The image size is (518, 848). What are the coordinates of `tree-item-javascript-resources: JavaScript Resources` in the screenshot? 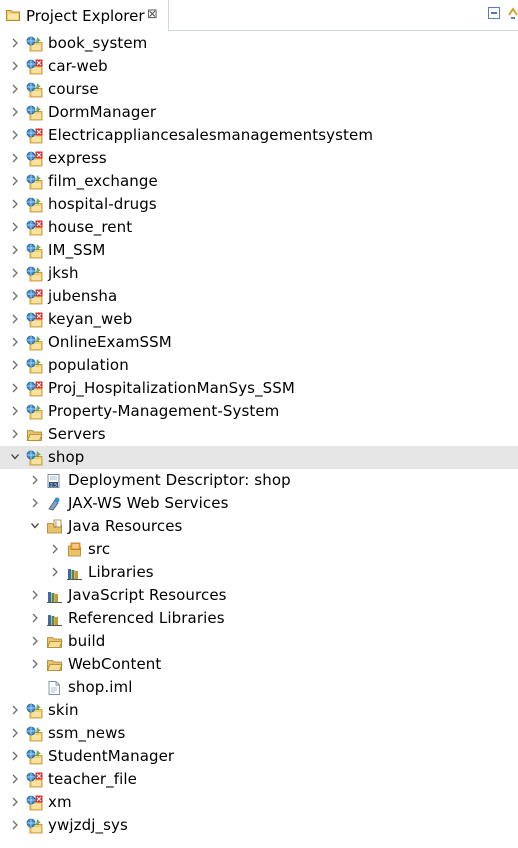 It's located at (259, 595).